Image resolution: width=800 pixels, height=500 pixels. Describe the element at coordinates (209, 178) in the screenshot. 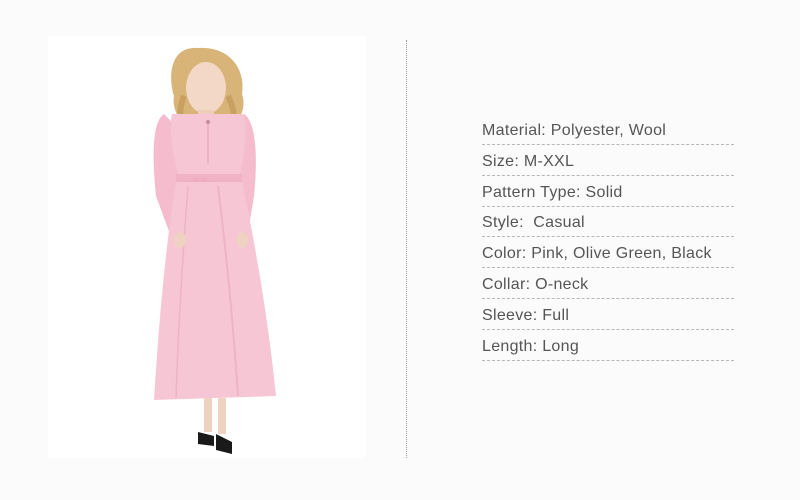

I see `model-belt` at that location.